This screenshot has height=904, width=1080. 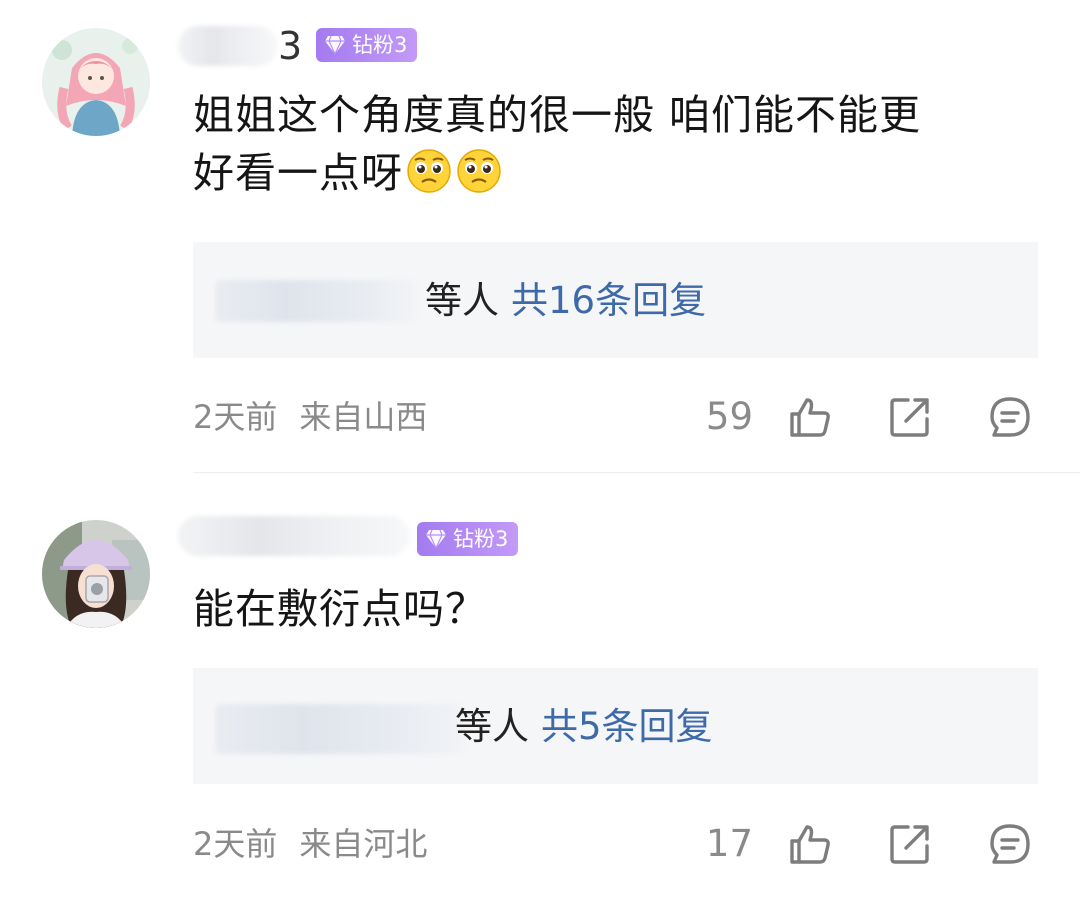 I want to click on fan-badge: 钻粉3, so click(x=468, y=539).